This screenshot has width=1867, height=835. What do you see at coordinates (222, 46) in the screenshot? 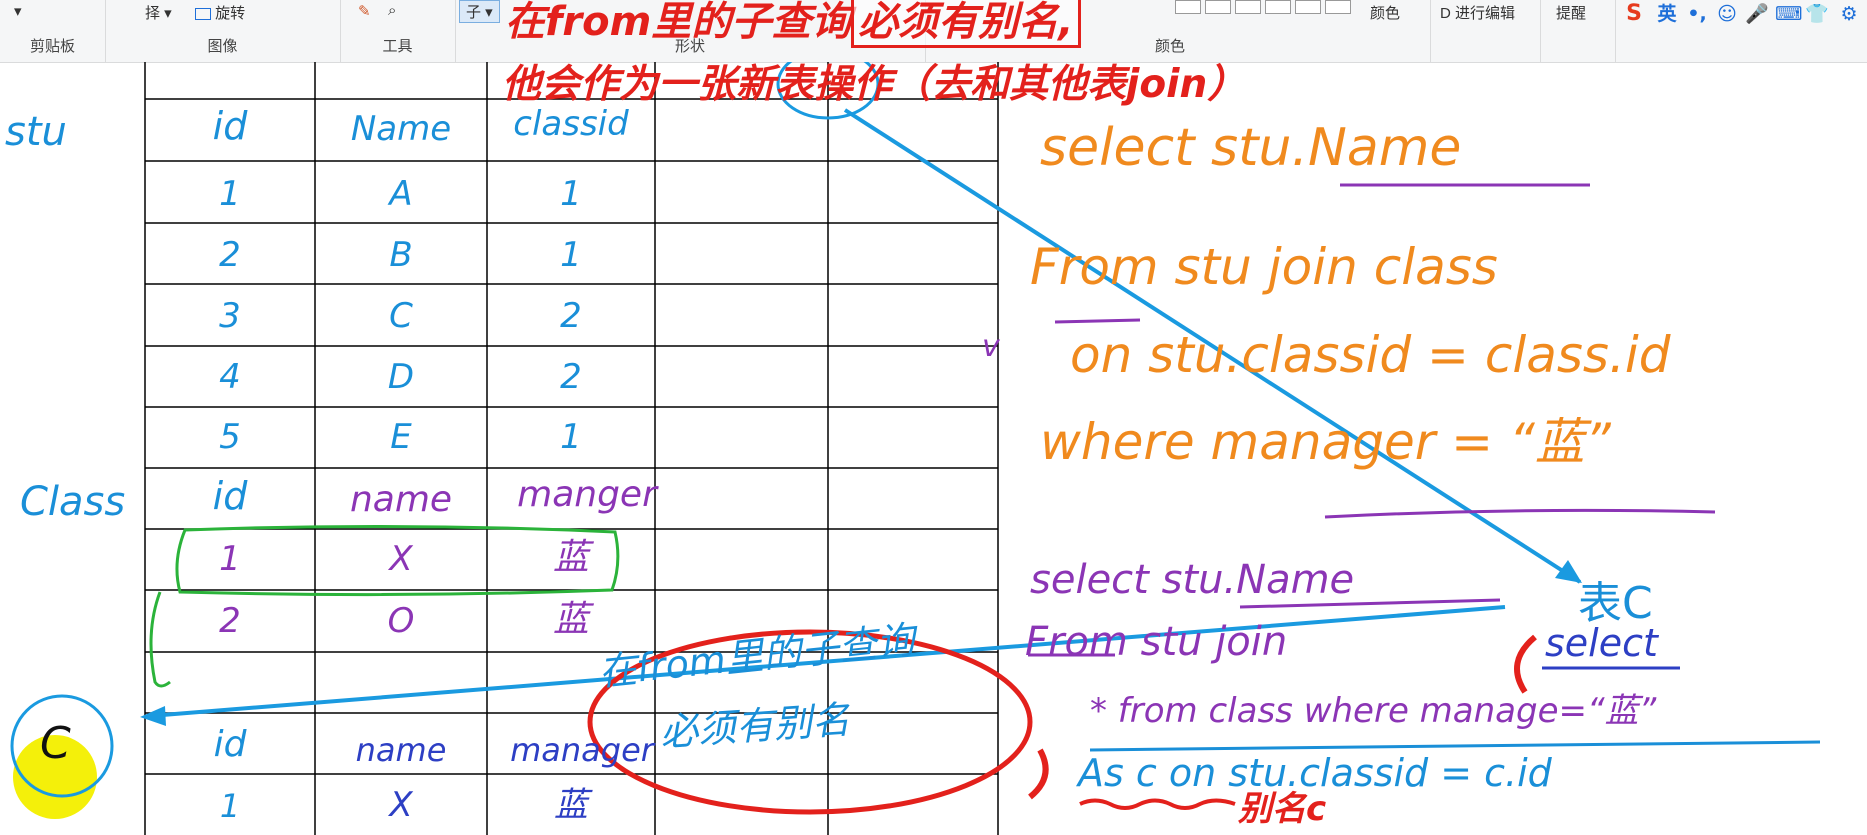
I see `image-group-label: 图像` at bounding box center [222, 46].